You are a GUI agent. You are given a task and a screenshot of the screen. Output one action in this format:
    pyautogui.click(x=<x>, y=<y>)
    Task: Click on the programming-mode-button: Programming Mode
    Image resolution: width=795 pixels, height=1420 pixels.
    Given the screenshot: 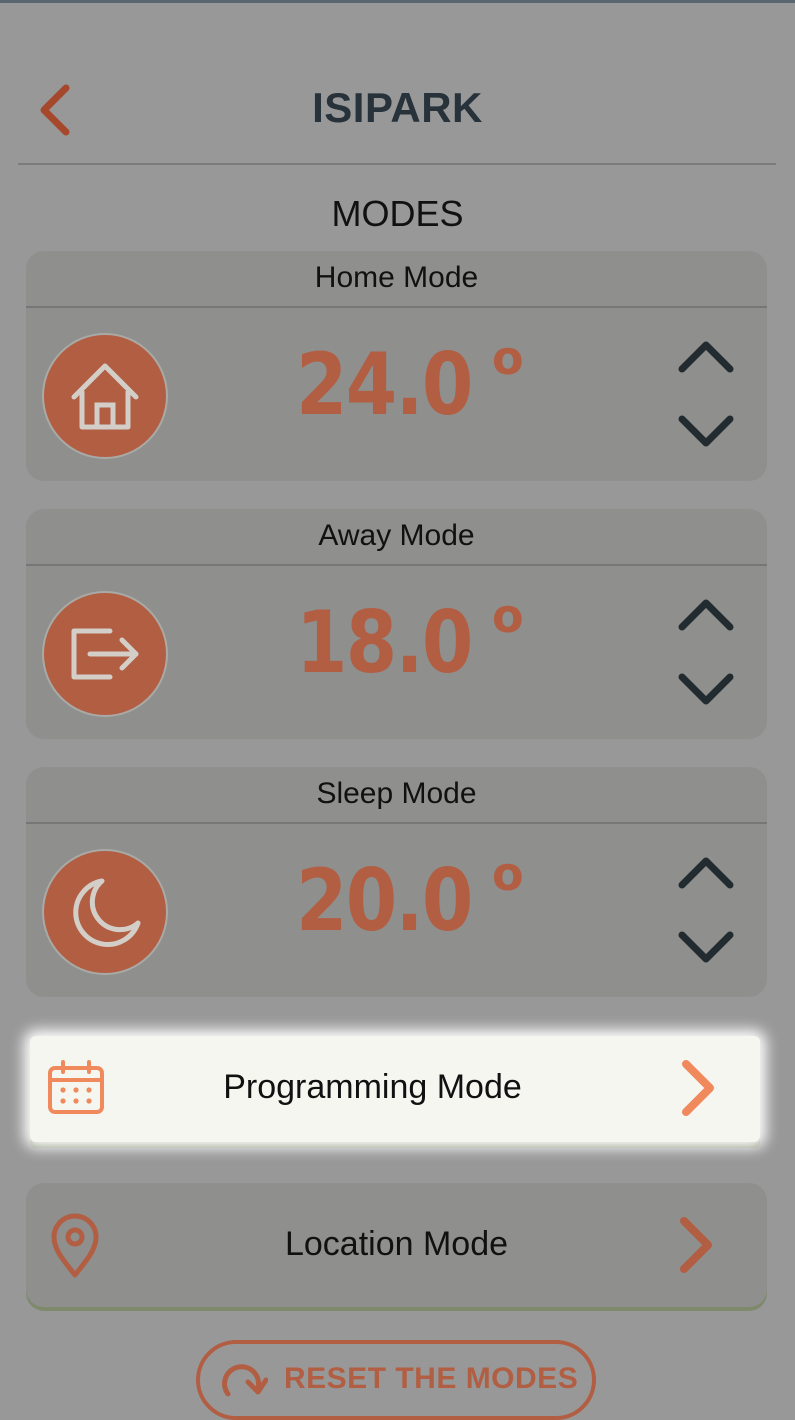 What is the action you would take?
    pyautogui.click(x=395, y=1089)
    